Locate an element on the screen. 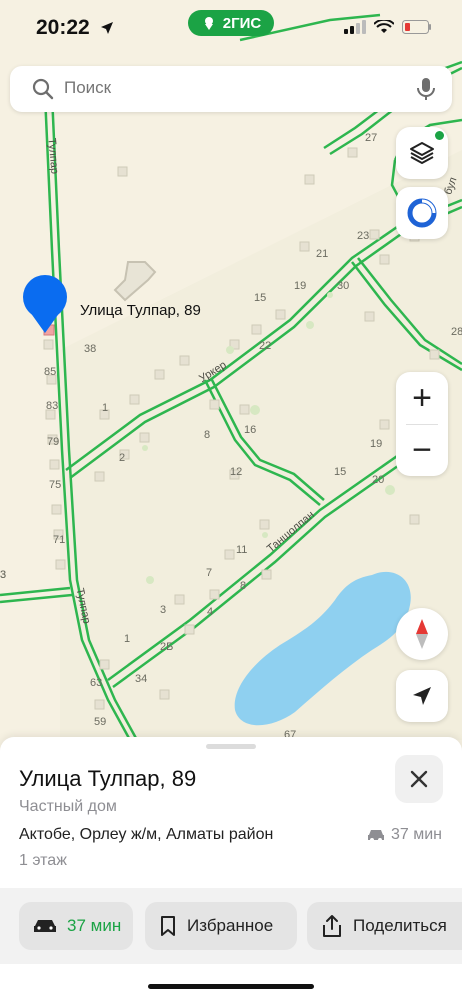 The image size is (462, 999). house-number: 2Б is located at coordinates (167, 647).